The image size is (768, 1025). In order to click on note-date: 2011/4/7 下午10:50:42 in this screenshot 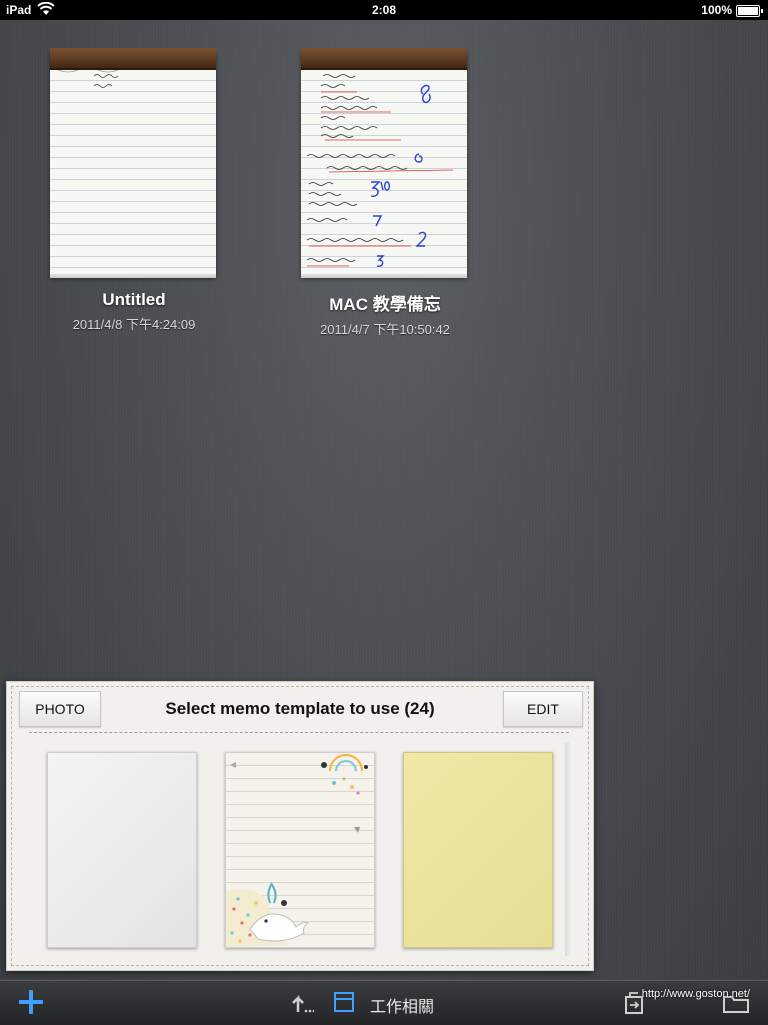, I will do `click(385, 329)`.